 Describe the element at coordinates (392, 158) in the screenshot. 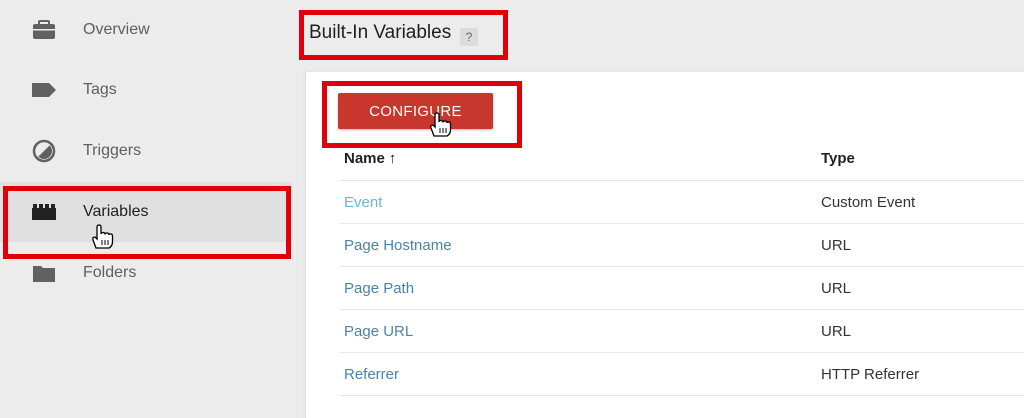

I see `sort-arrow-icon: ↑` at that location.